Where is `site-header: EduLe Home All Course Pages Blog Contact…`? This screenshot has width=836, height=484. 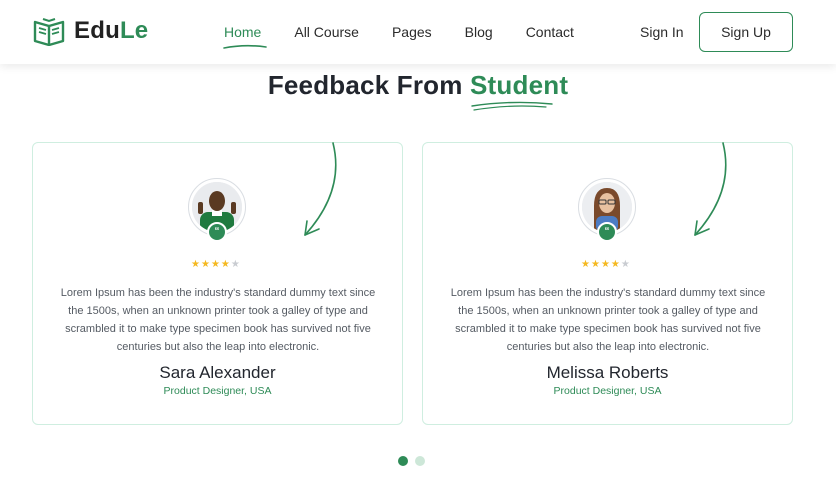
site-header: EduLe Home All Course Pages Blog Contact… is located at coordinates (418, 32).